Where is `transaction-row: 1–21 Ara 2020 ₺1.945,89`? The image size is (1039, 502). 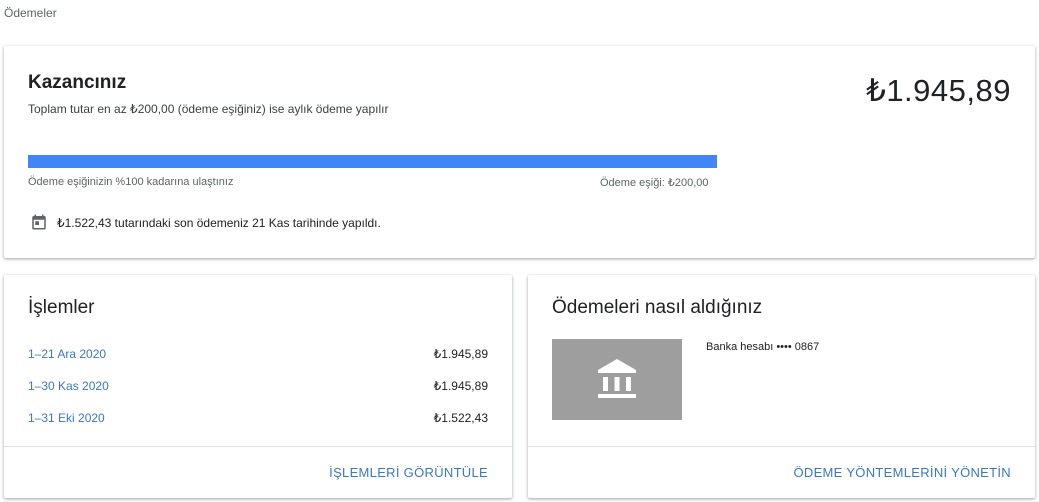
transaction-row: 1–21 Ara 2020 ₺1.945,89 is located at coordinates (258, 357).